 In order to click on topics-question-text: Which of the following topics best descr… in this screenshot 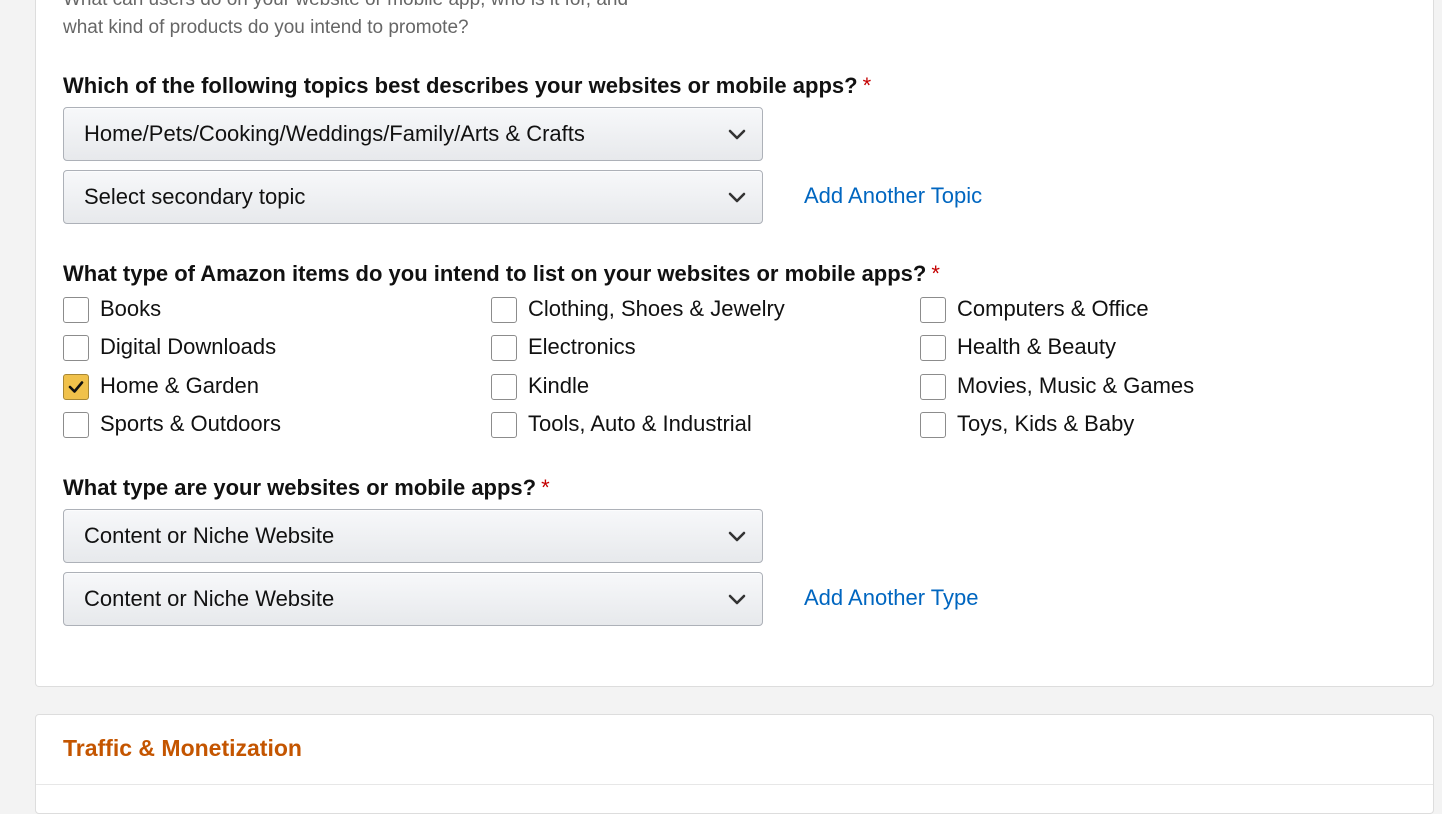, I will do `click(460, 85)`.